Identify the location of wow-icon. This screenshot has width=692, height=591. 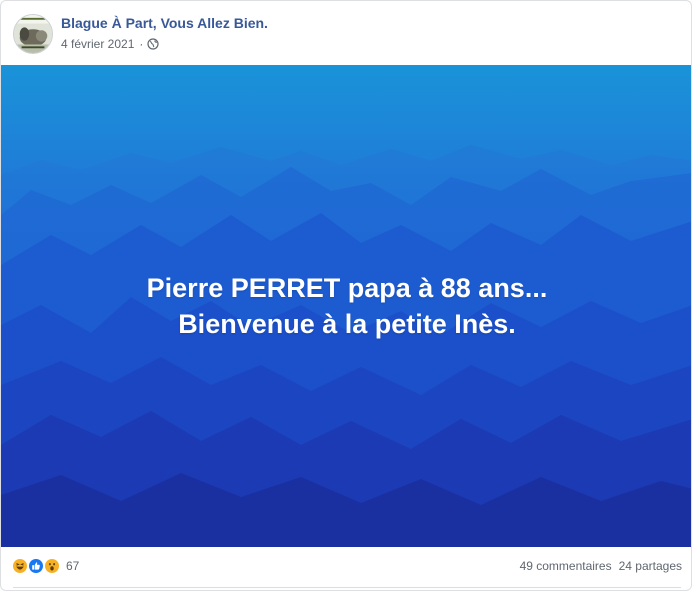
(52, 566).